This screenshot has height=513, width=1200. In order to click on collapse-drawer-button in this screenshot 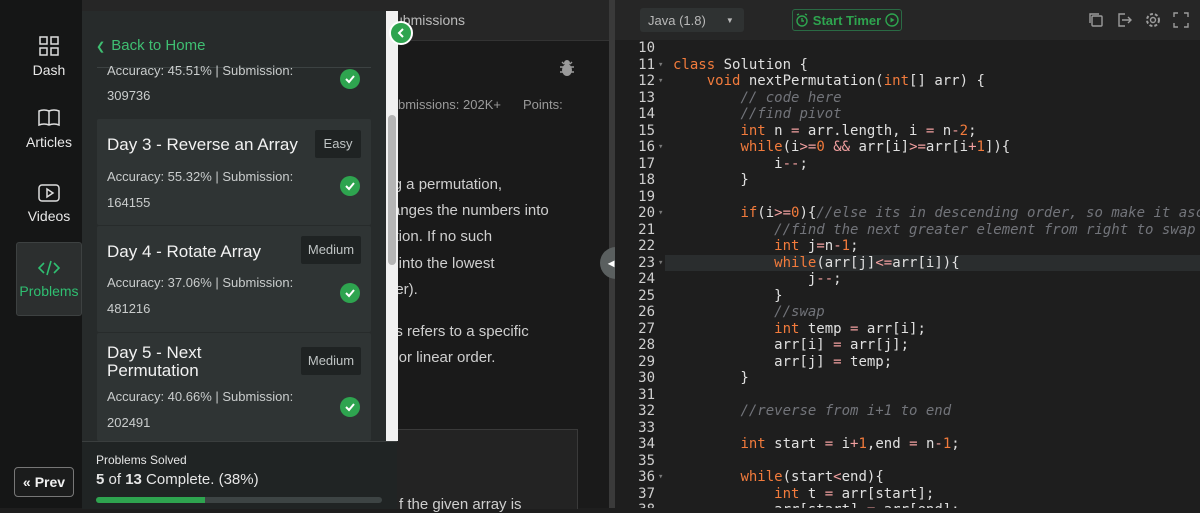, I will do `click(401, 33)`.